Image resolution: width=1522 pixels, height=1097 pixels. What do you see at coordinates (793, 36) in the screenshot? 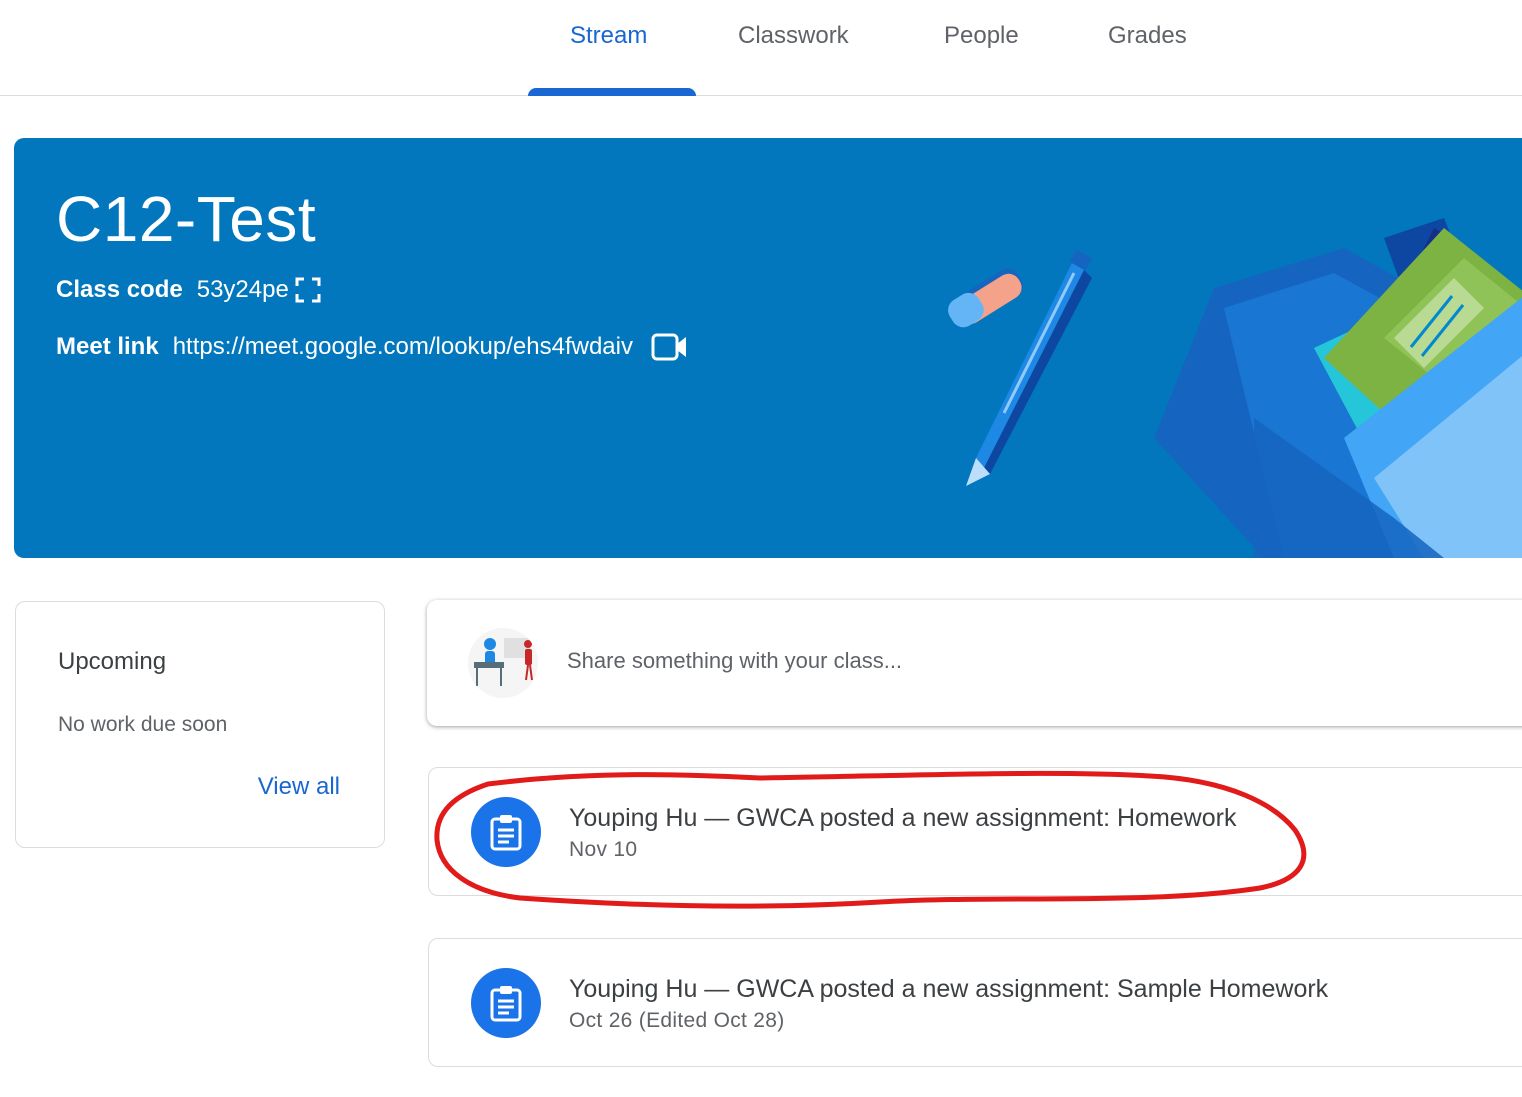
I see `tab-classwork: Classwork` at bounding box center [793, 36].